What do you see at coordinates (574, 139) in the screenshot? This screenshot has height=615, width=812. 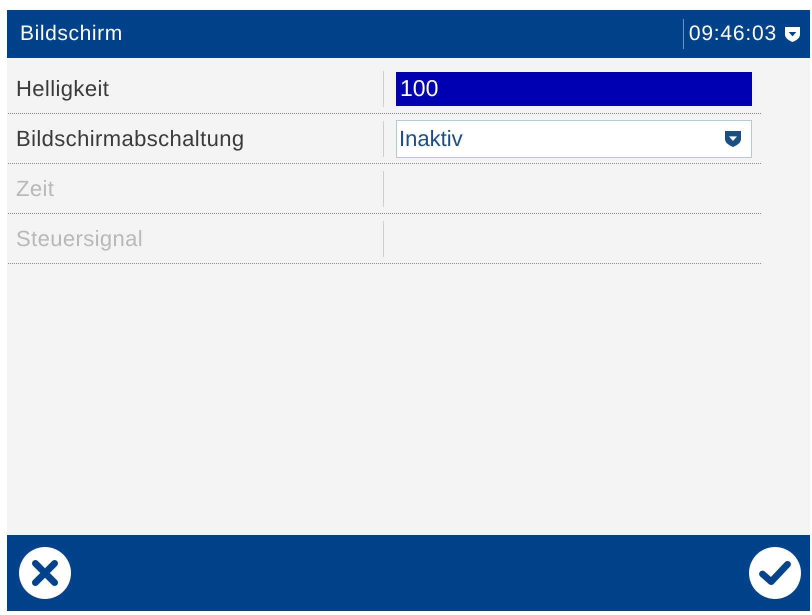 I see `dropdown-field: Inaktiv` at bounding box center [574, 139].